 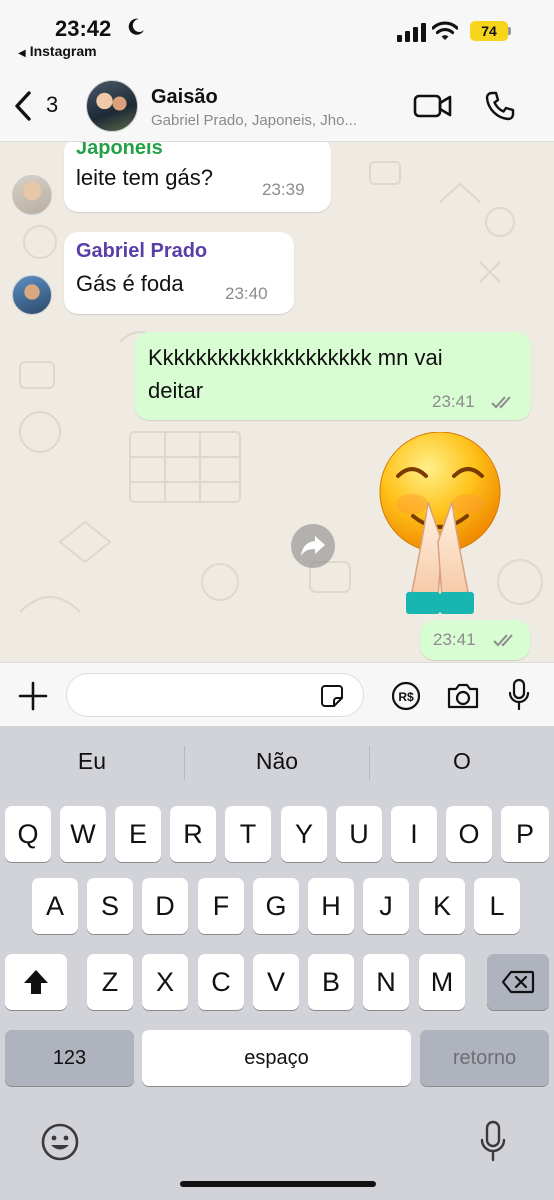 I want to click on key-u: U, so click(x=359, y=834).